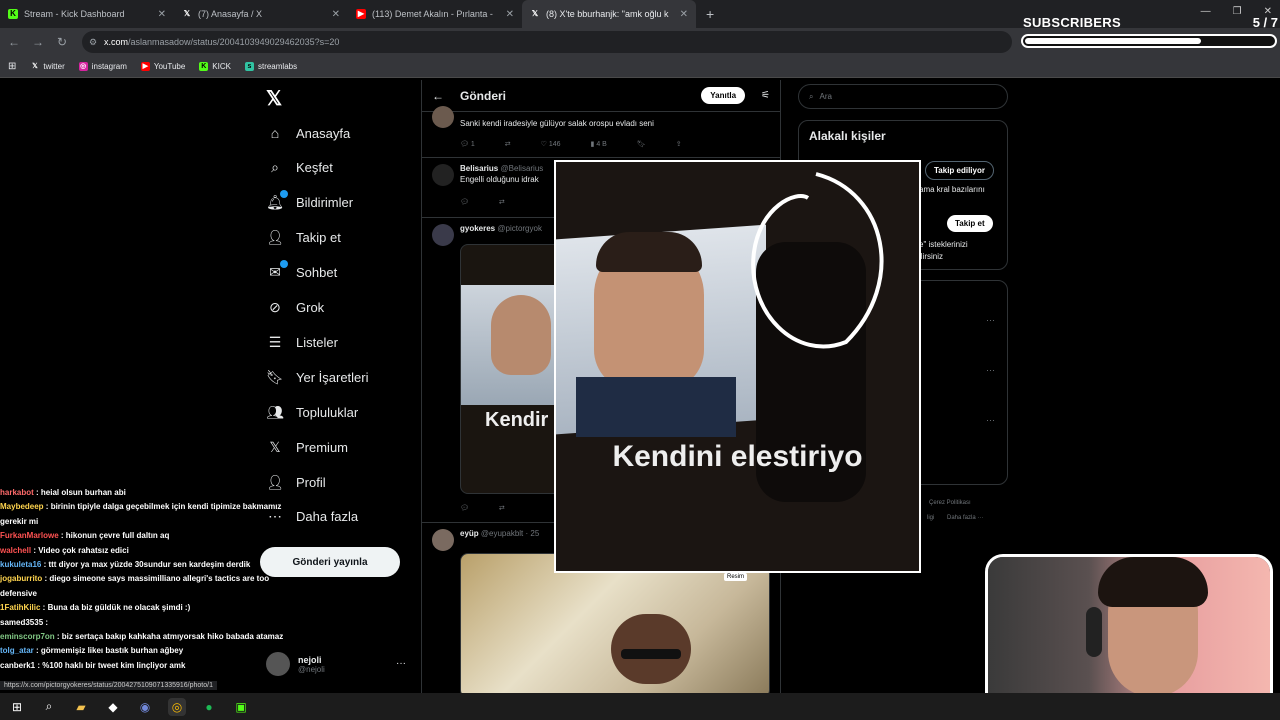 The image size is (1280, 720). Describe the element at coordinates (438, 96) in the screenshot. I see `back-arrow-icon: ←` at that location.